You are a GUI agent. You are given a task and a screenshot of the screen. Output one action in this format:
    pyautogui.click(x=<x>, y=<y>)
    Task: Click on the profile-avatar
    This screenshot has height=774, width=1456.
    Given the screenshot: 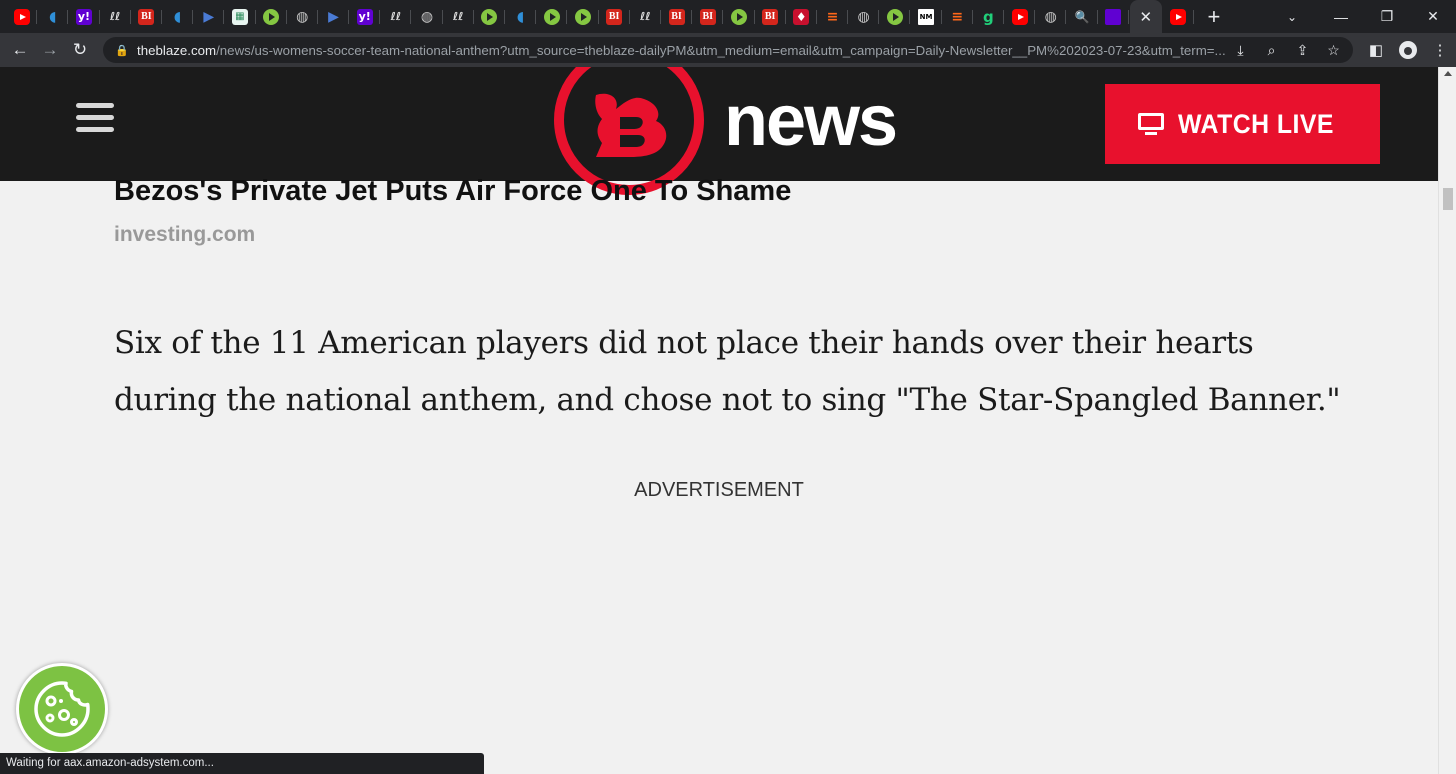 What is the action you would take?
    pyautogui.click(x=1408, y=50)
    